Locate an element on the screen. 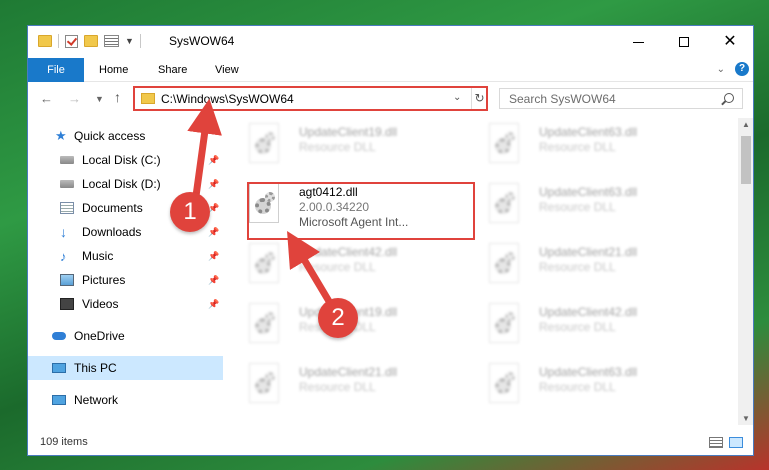 The height and width of the screenshot is (470, 769). sidebar-item-onedrive: OneDrive is located at coordinates (125, 336).